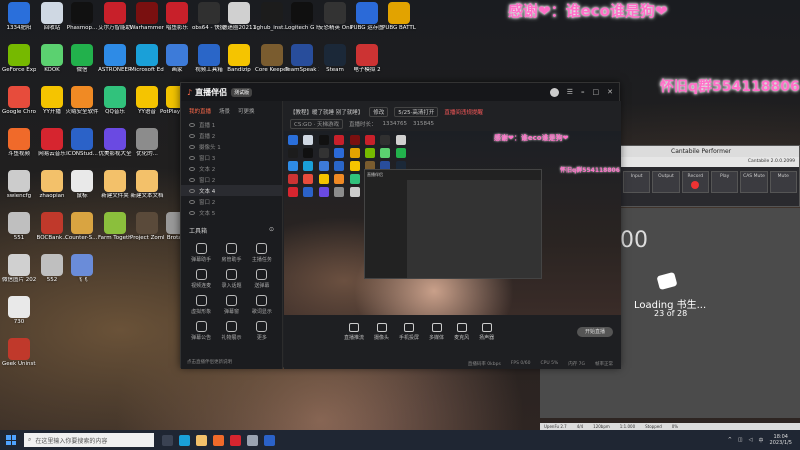  What do you see at coordinates (596, 92) in the screenshot?
I see `maximize-icon: □` at bounding box center [596, 92].